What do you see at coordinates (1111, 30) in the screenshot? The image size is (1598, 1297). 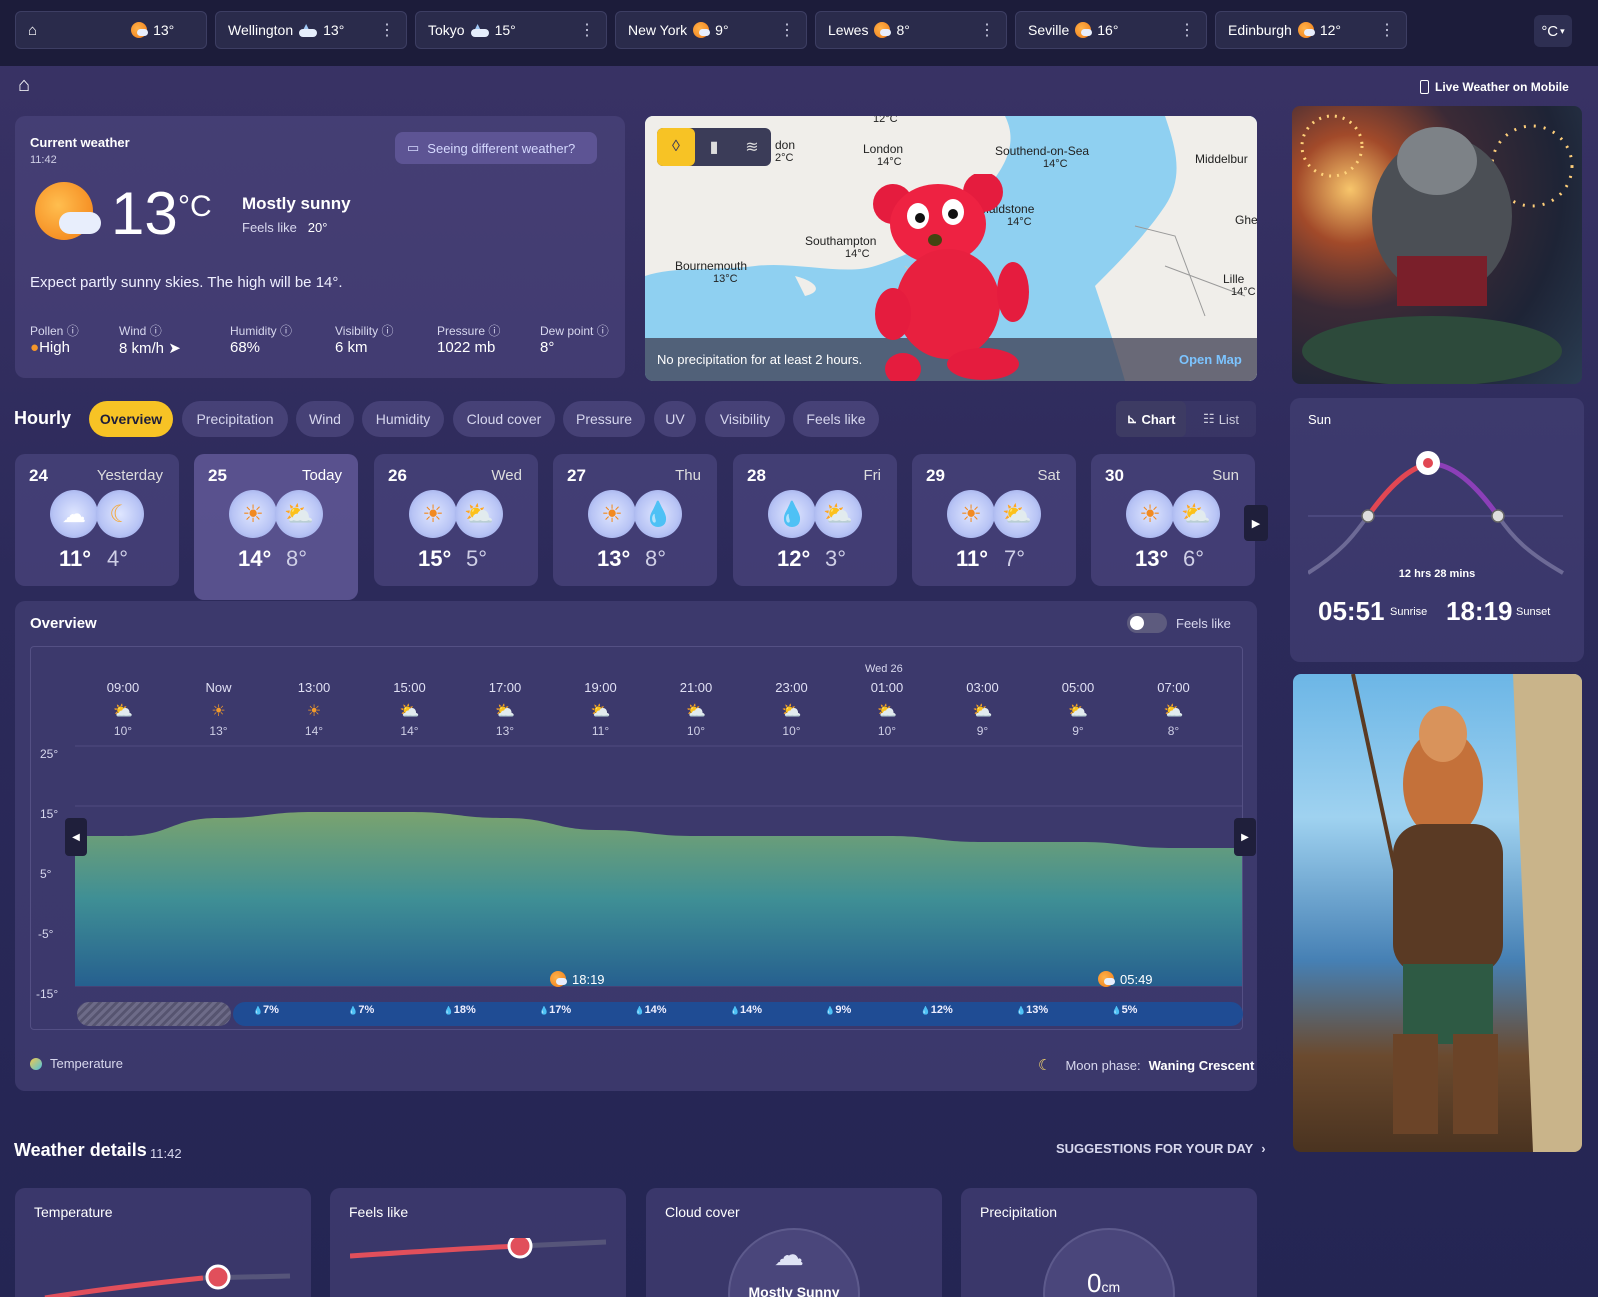 I see `tab-seville: Seville 16° ⋮` at bounding box center [1111, 30].